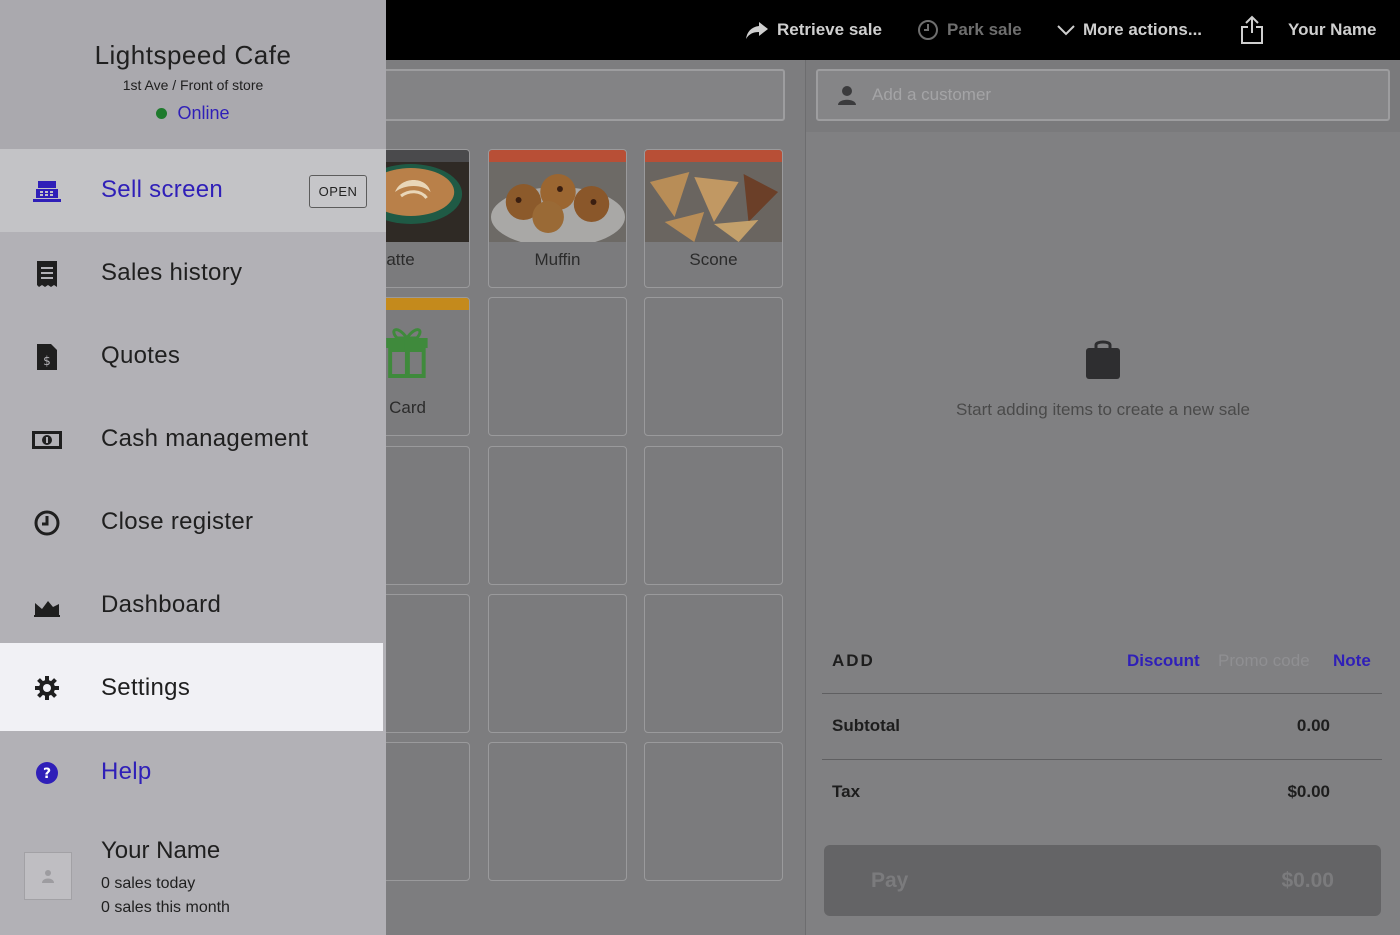 The width and height of the screenshot is (1400, 935). What do you see at coordinates (846, 791) in the screenshot?
I see `tax-label: Tax` at bounding box center [846, 791].